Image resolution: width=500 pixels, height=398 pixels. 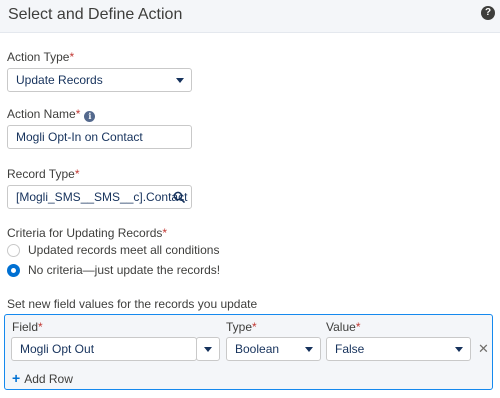 What do you see at coordinates (488, 13) in the screenshot?
I see `help-icon: ?` at bounding box center [488, 13].